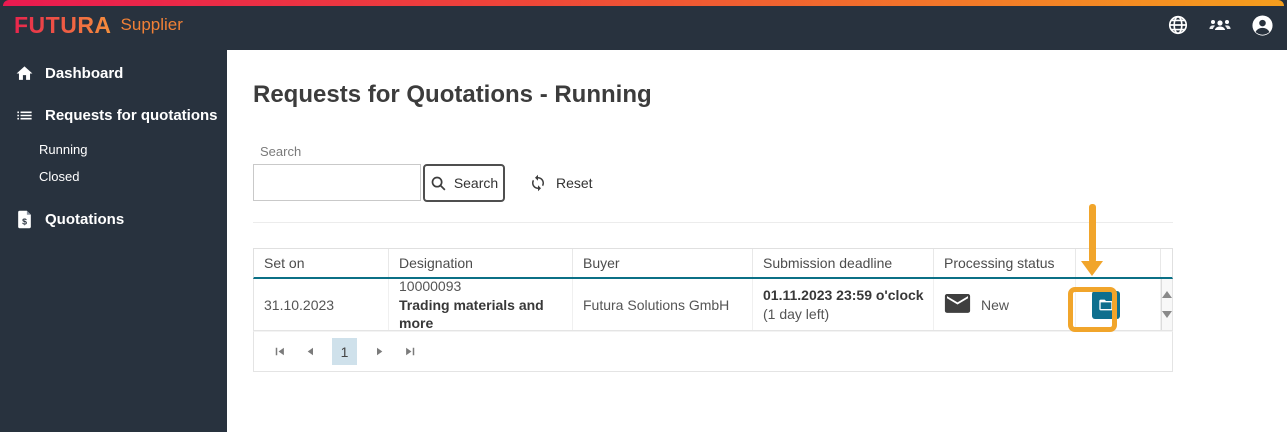 The width and height of the screenshot is (1287, 432). Describe the element at coordinates (59, 176) in the screenshot. I see `sidebar-subitem-label: Closed` at that location.